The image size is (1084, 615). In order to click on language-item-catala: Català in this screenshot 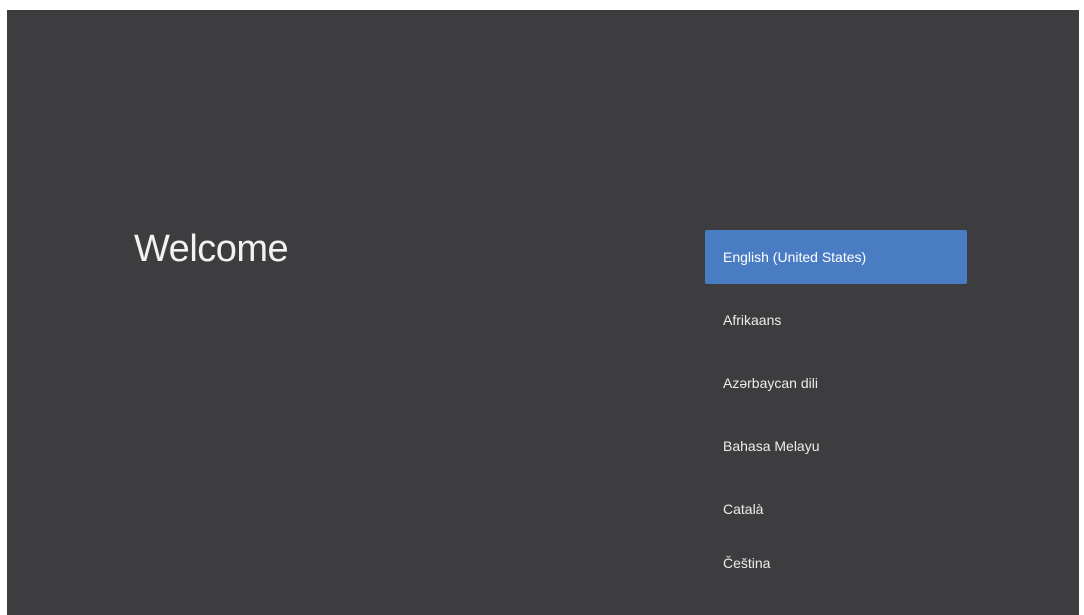, I will do `click(836, 509)`.